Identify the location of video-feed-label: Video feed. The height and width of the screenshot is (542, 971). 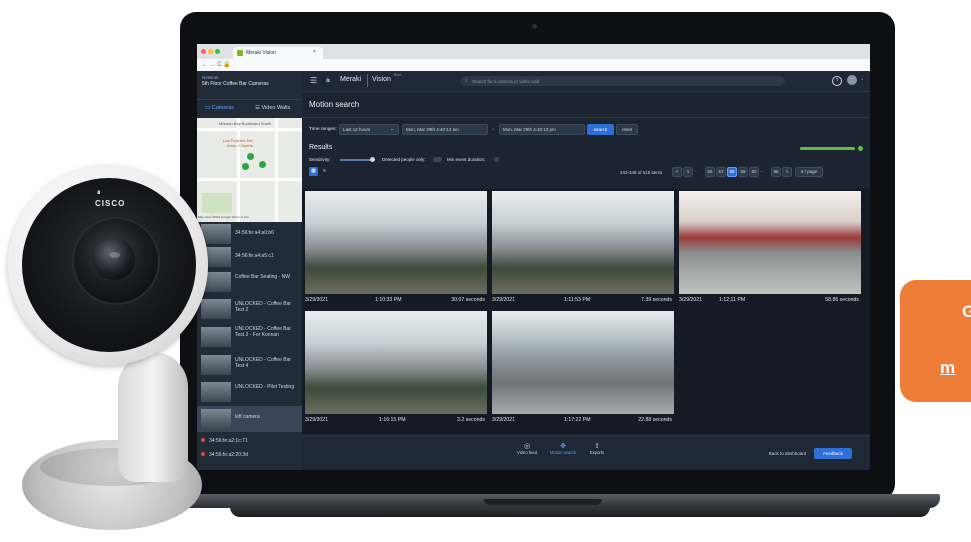
(527, 452).